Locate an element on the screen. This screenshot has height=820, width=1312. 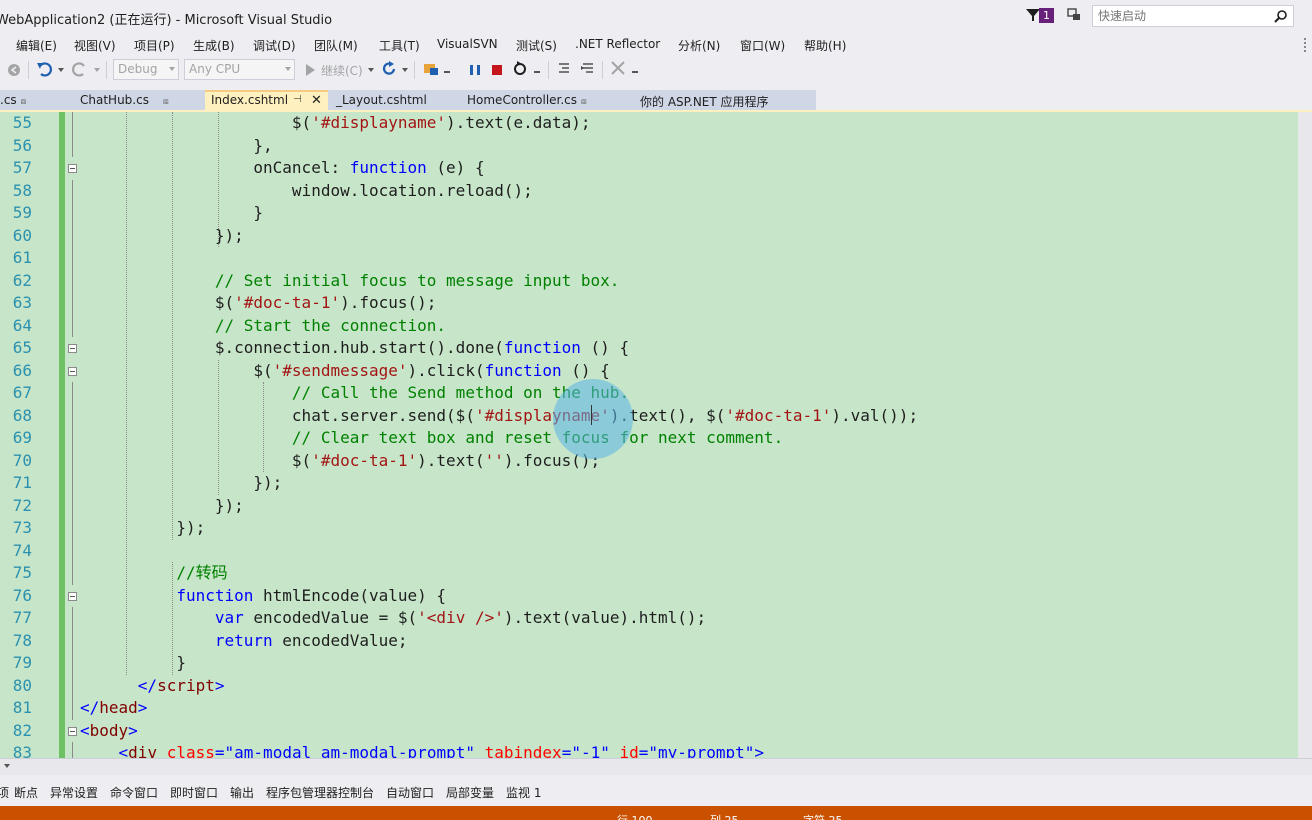
bottom-tab-immediate-window: 即时窗口 is located at coordinates (194, 792).